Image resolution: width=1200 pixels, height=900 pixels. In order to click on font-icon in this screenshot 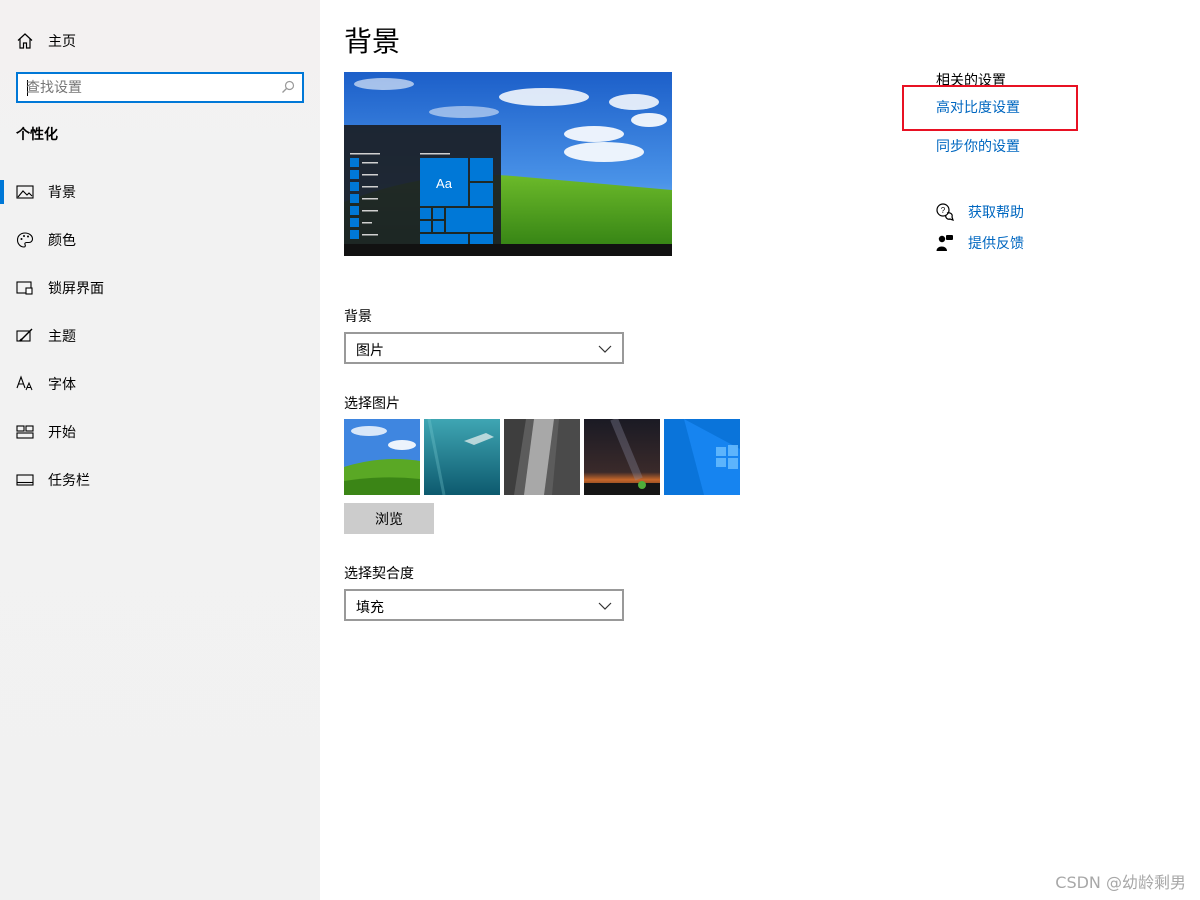, I will do `click(24, 383)`.